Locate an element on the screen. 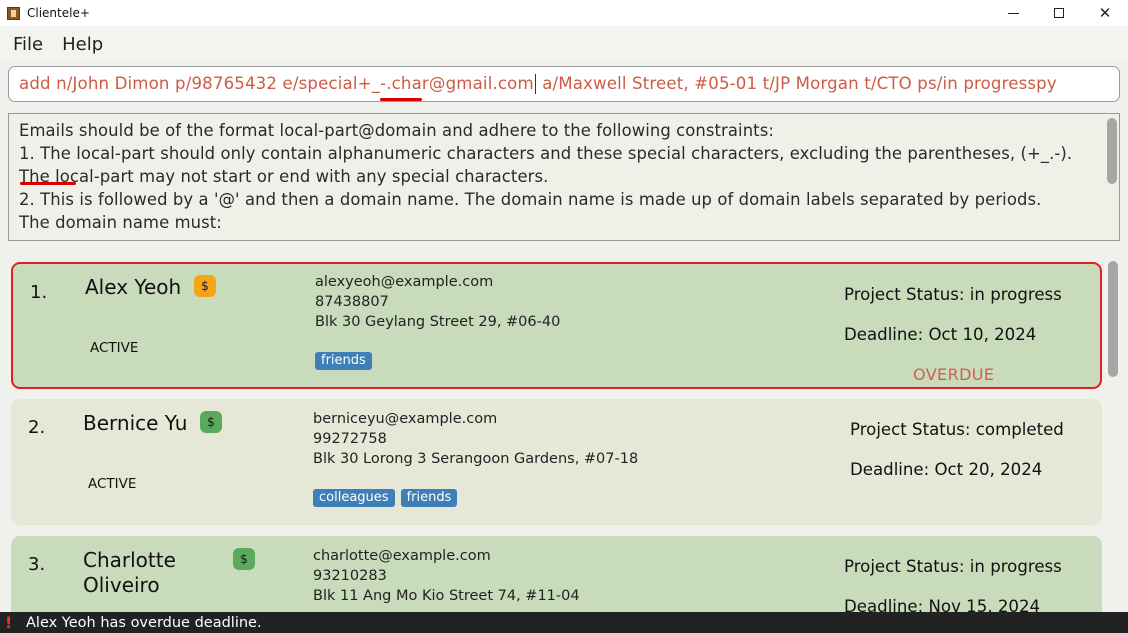 The height and width of the screenshot is (633, 1128). app-icon is located at coordinates (13, 13).